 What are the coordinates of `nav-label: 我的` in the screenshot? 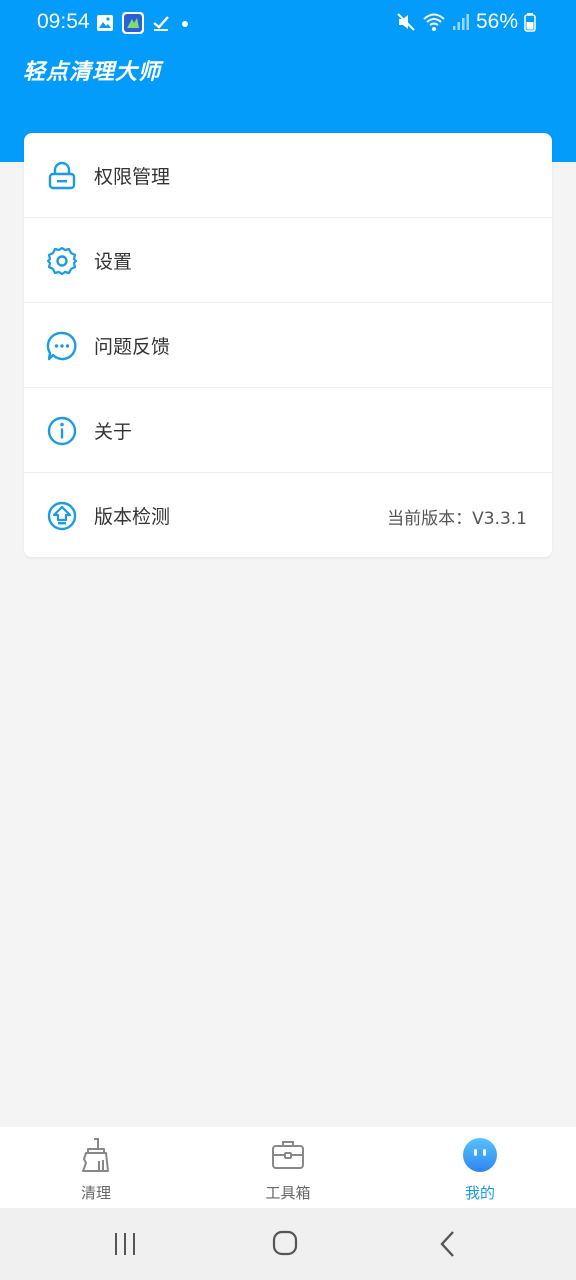 It's located at (479, 1193).